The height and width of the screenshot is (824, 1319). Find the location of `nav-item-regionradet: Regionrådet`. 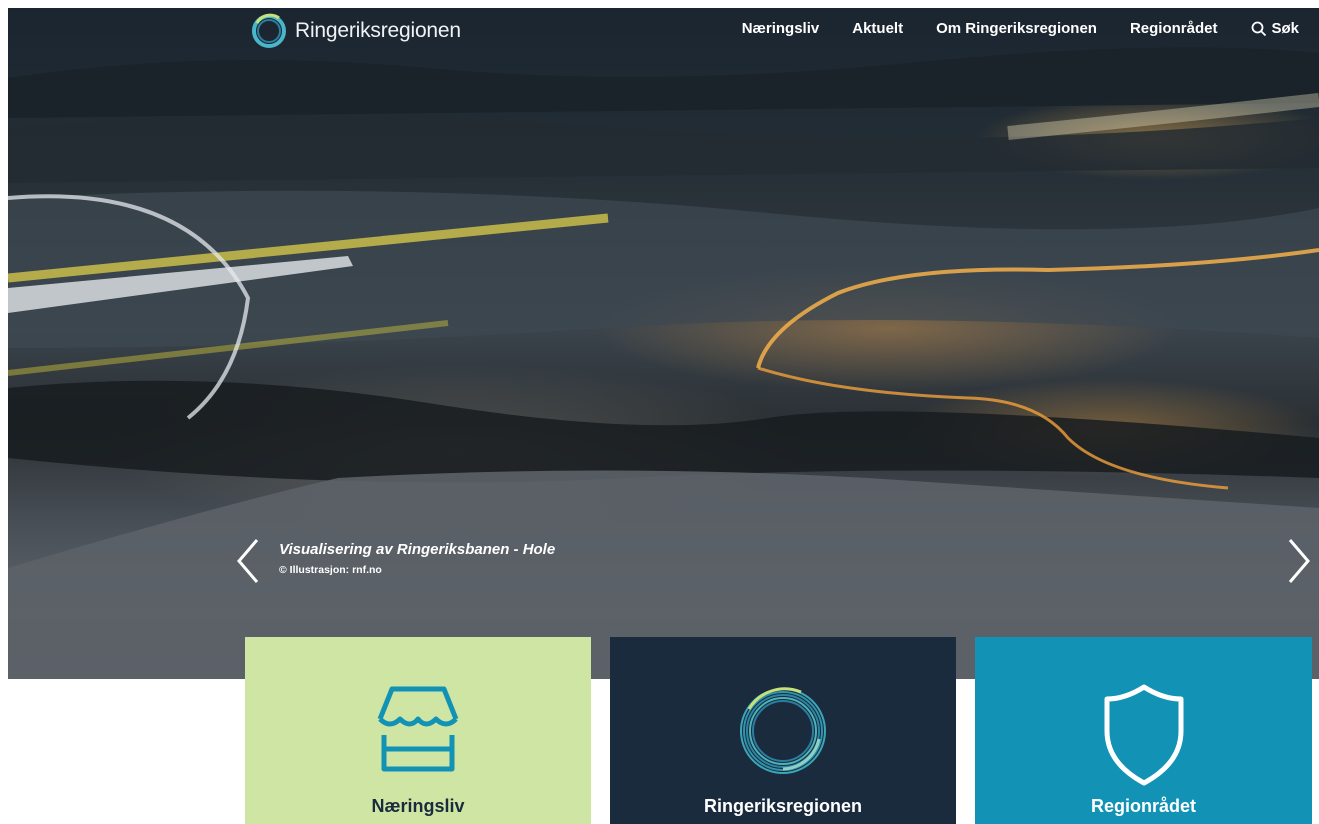

nav-item-regionradet: Regionrådet is located at coordinates (1174, 28).